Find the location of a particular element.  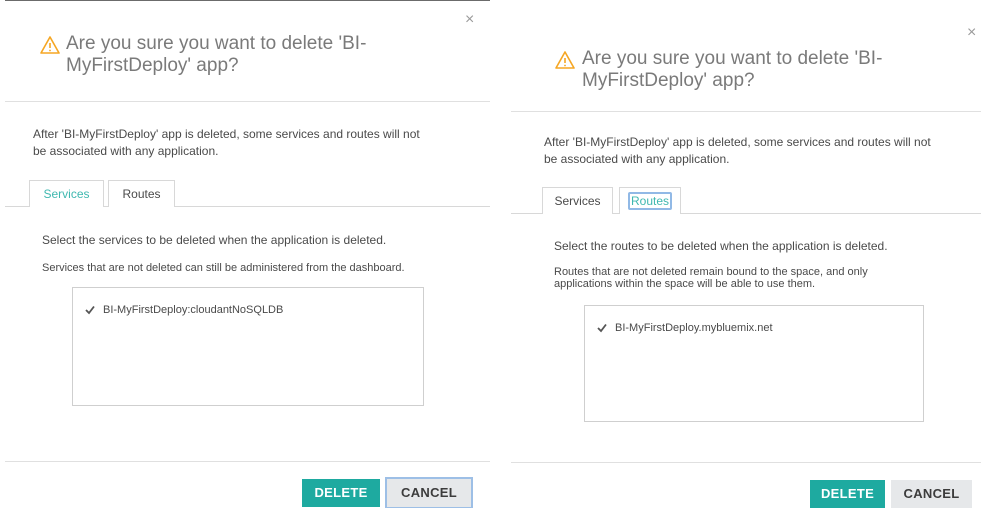

service-name: BI-MyFirstDeploy:cloudantNoSQLDB is located at coordinates (193, 310).